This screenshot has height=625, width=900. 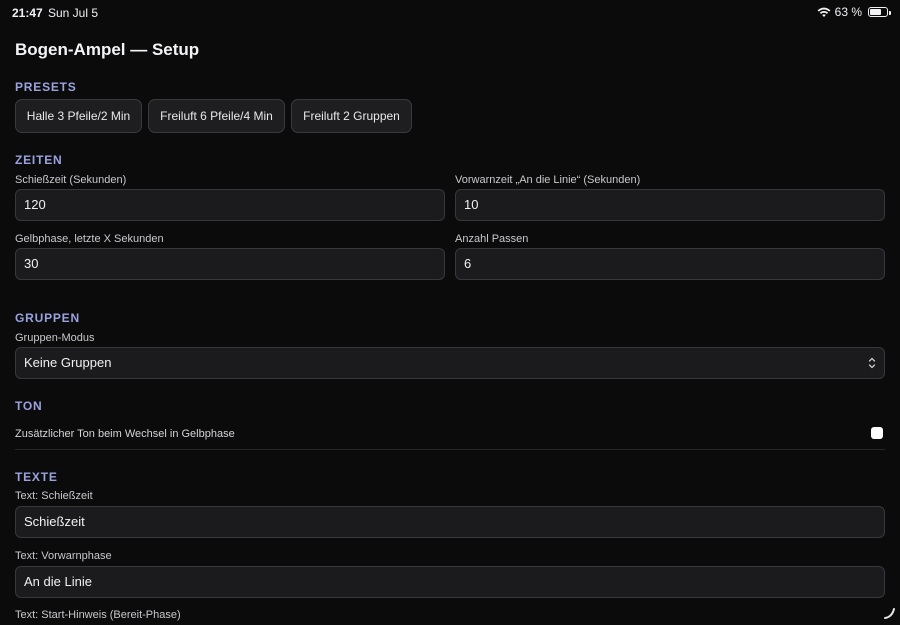 I want to click on text-start-hinweis-label: Text: Start-Hinweis (Bereit-Phase), so click(x=98, y=615).